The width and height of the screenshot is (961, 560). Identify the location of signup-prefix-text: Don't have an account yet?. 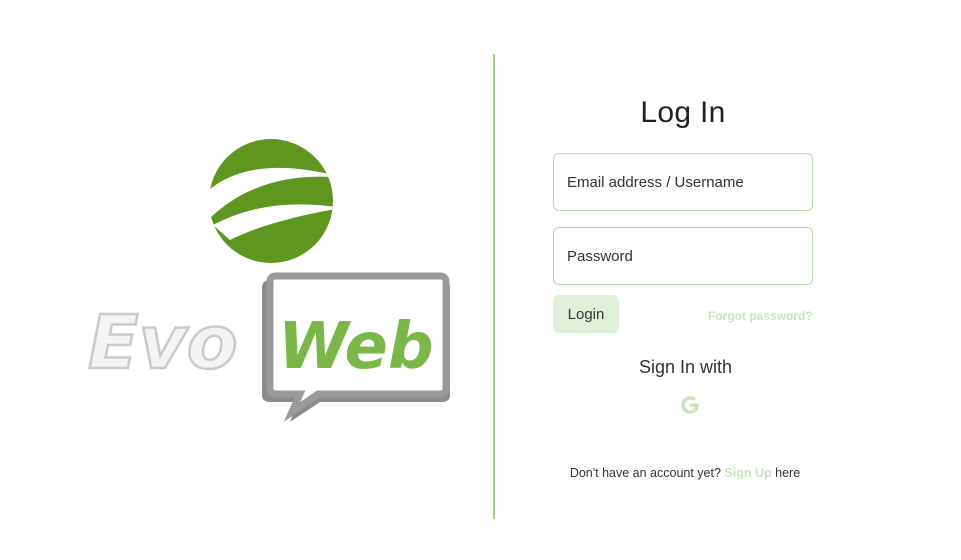
(645, 473).